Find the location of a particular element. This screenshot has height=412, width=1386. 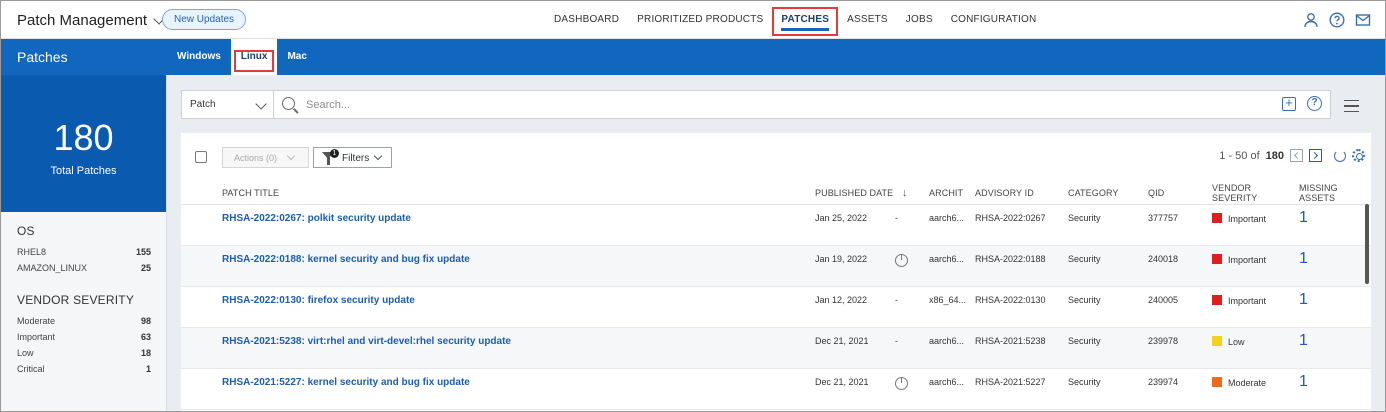

refresh-icon is located at coordinates (1340, 155).